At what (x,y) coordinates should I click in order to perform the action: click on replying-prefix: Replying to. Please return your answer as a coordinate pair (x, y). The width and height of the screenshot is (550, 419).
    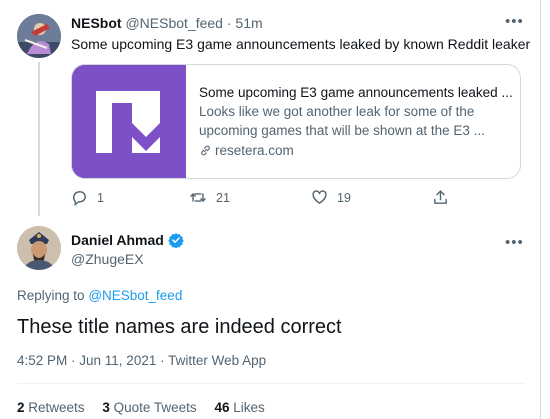
    Looking at the image, I should click on (51, 295).